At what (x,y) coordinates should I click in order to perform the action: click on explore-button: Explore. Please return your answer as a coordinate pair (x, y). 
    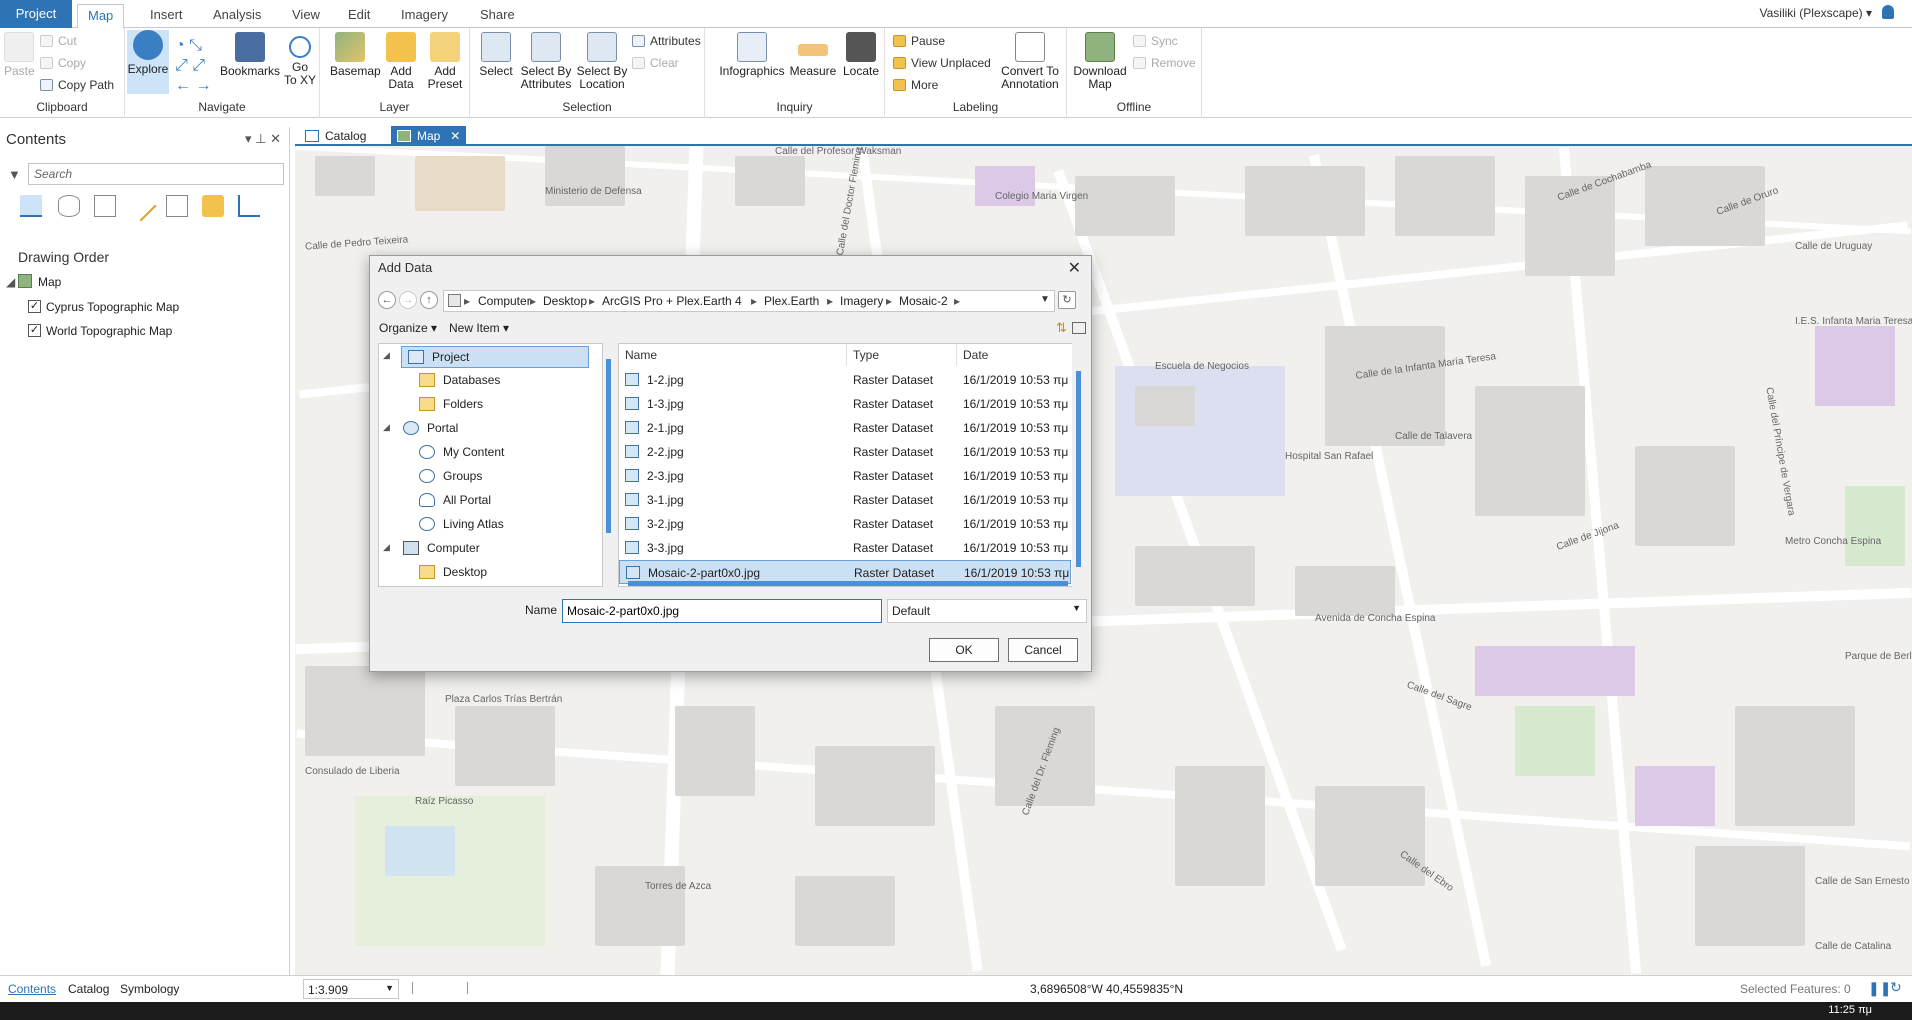
    Looking at the image, I should click on (148, 62).